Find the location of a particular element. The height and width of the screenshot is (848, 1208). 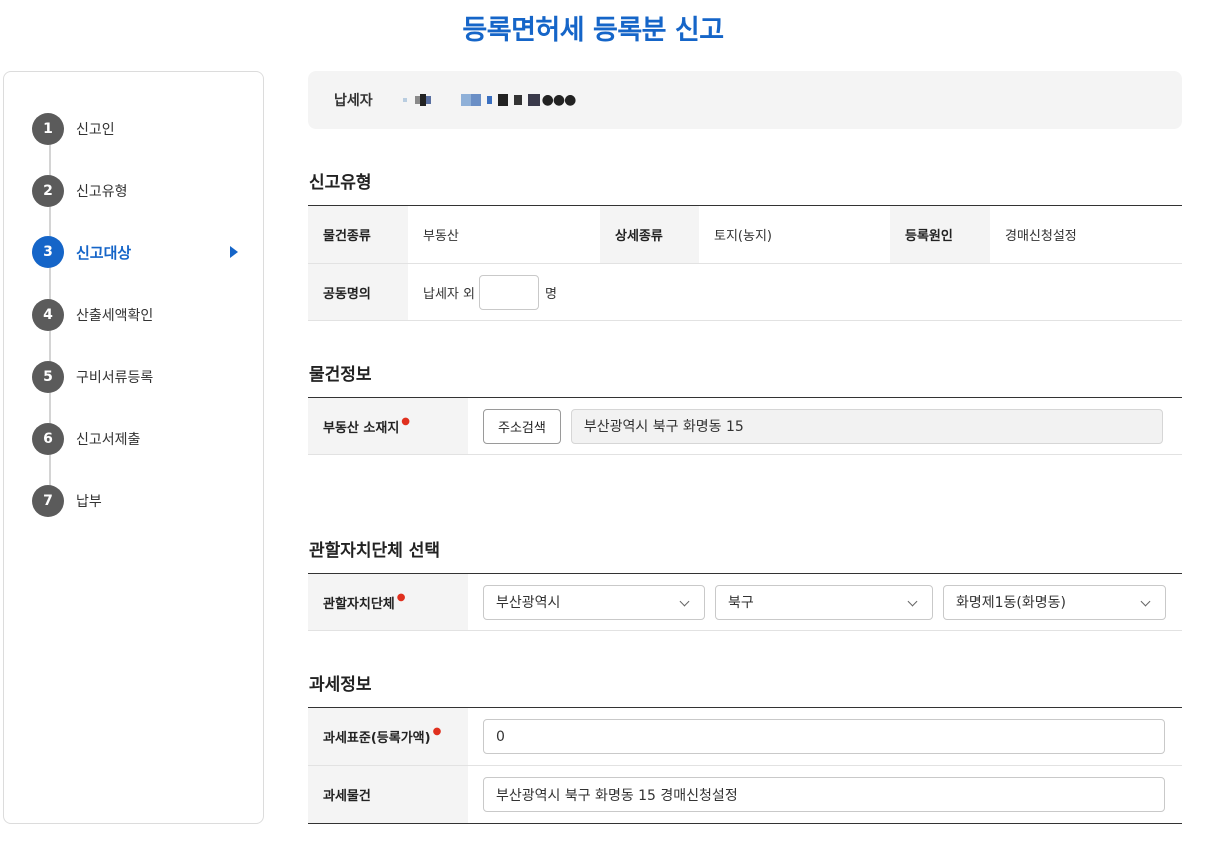

dong-select: 화명제1동(화명동) is located at coordinates (1054, 602).